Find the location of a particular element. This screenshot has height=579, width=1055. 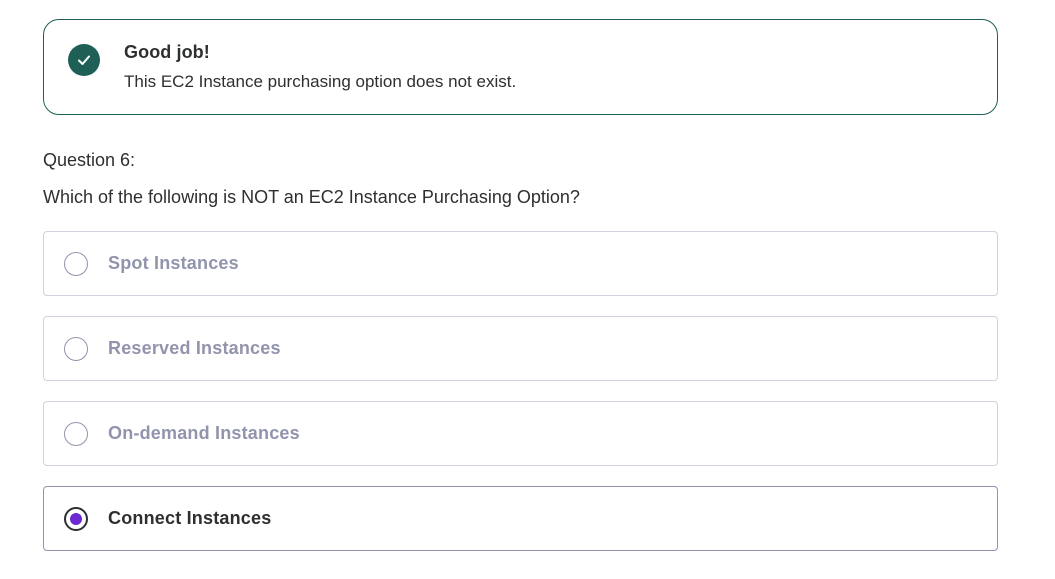

feedback-title: Good job! is located at coordinates (167, 52).